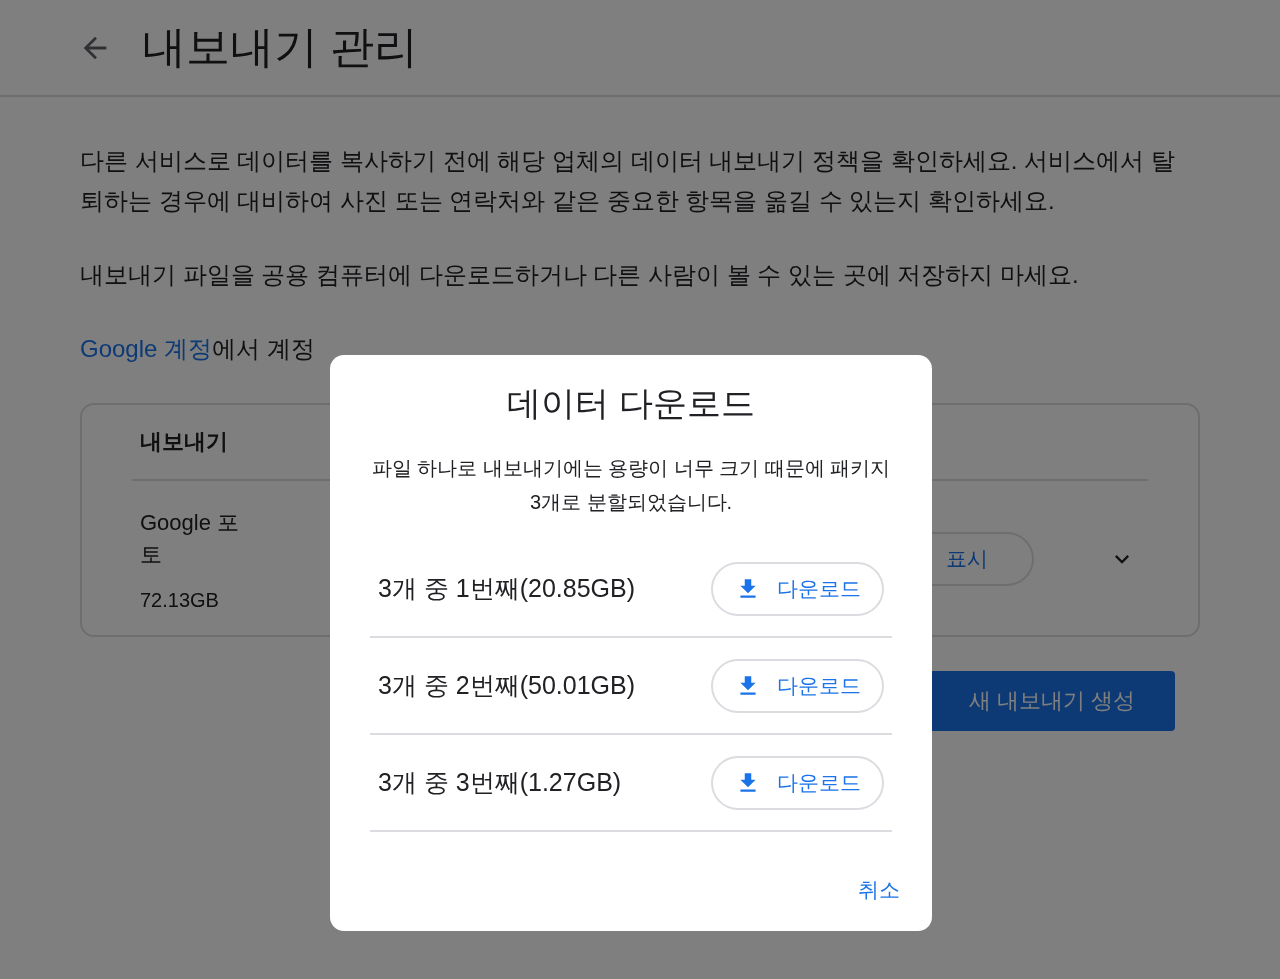 This screenshot has width=1280, height=979. I want to click on cancel-button: 취소, so click(879, 890).